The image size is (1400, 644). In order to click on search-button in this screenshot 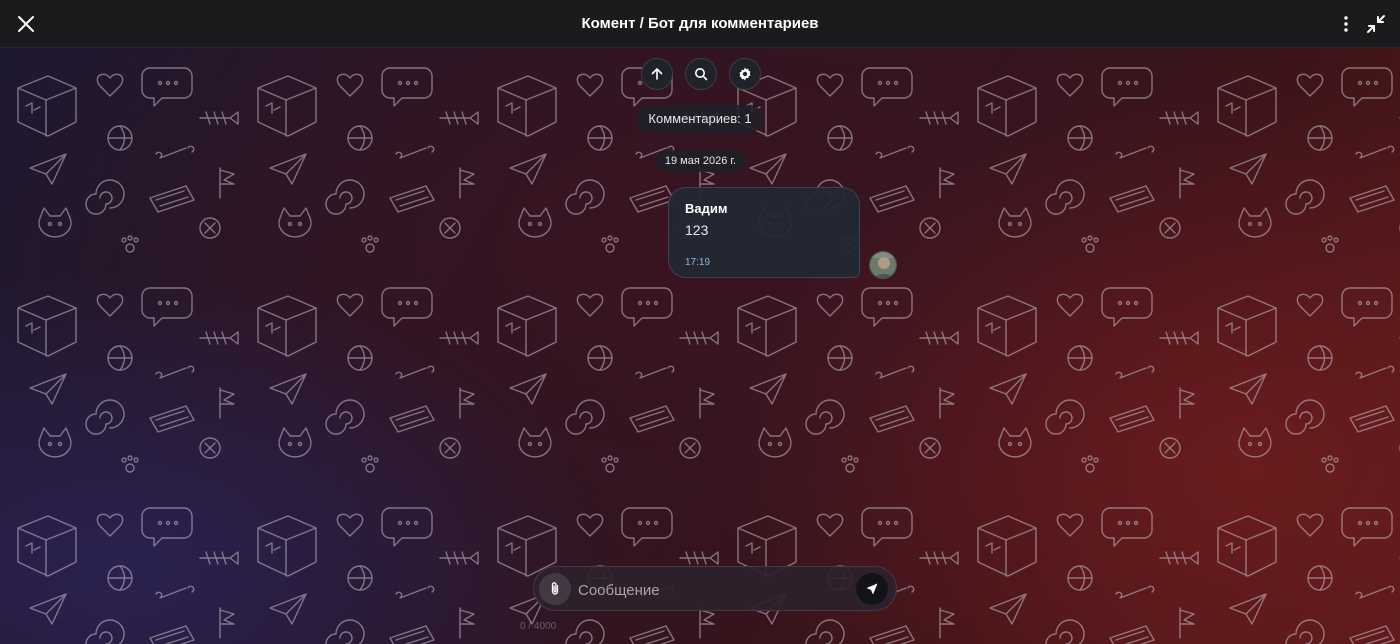, I will do `click(701, 74)`.